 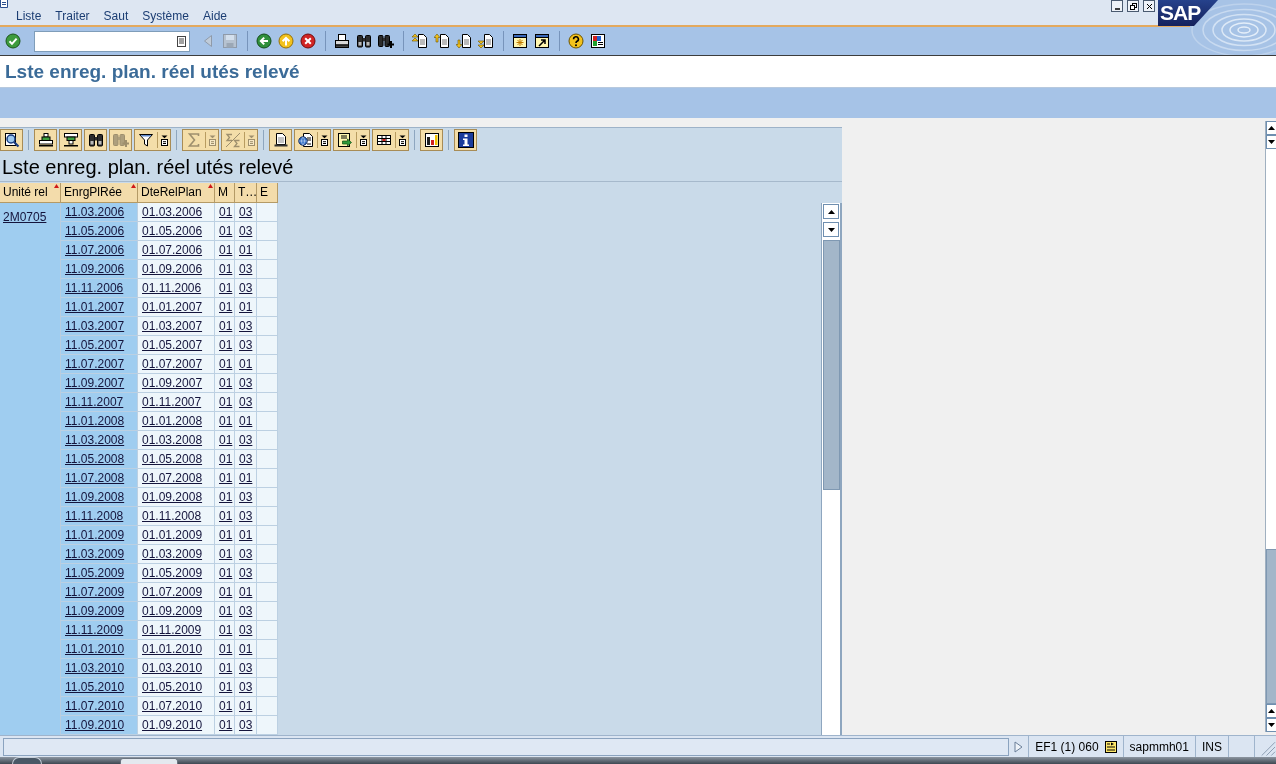 I want to click on column-header: M, so click(x=225, y=193).